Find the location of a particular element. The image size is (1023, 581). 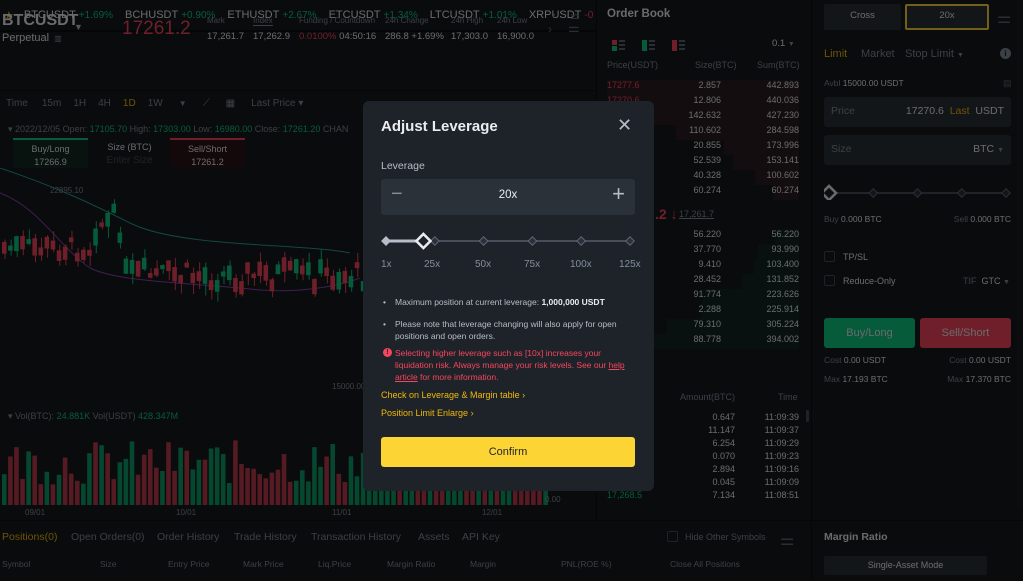

leverage-slider is located at coordinates (508, 241).